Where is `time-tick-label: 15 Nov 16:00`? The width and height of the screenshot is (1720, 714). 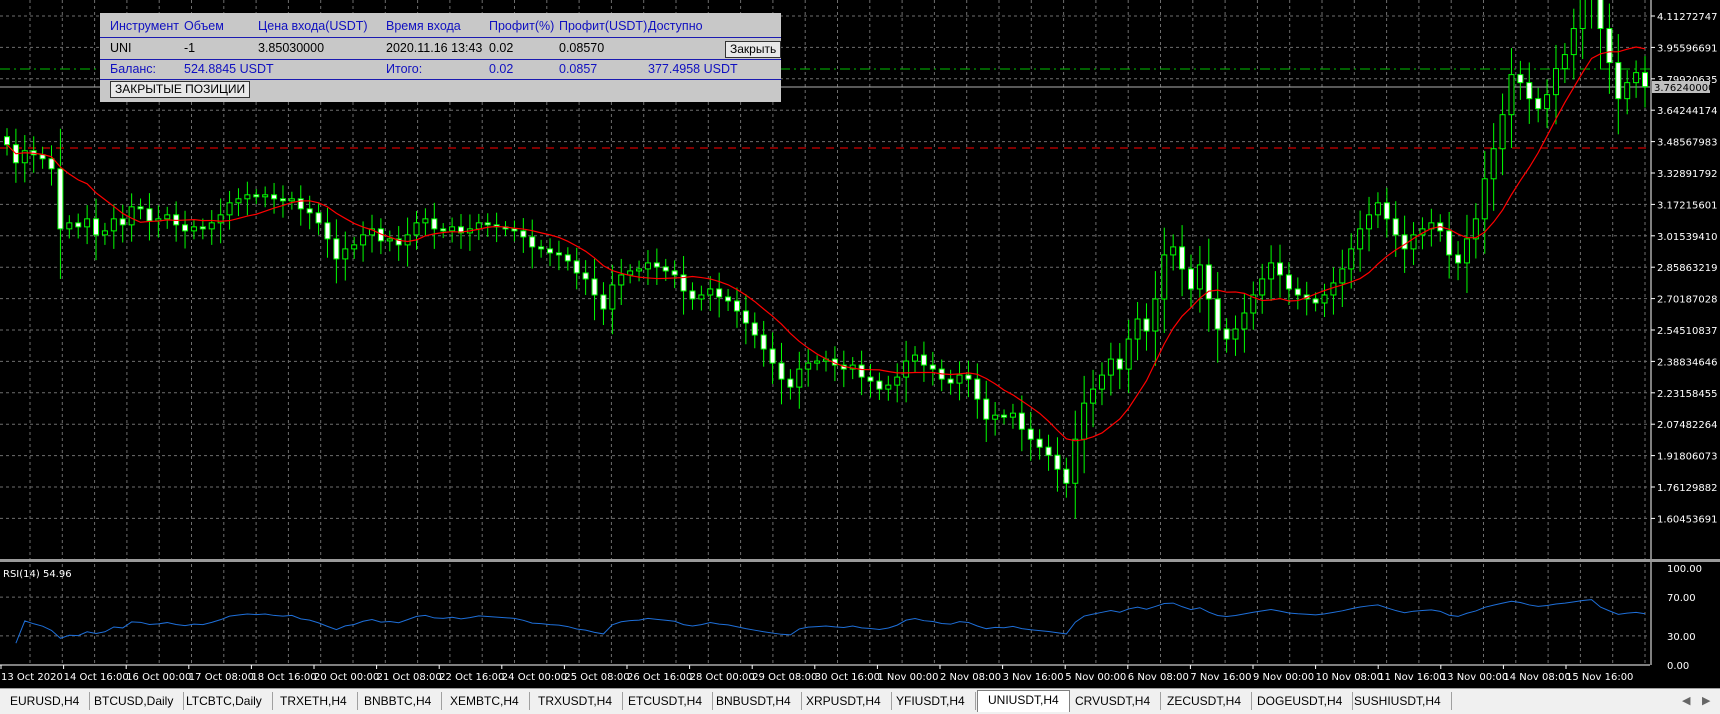 time-tick-label: 15 Nov 16:00 is located at coordinates (1599, 677).